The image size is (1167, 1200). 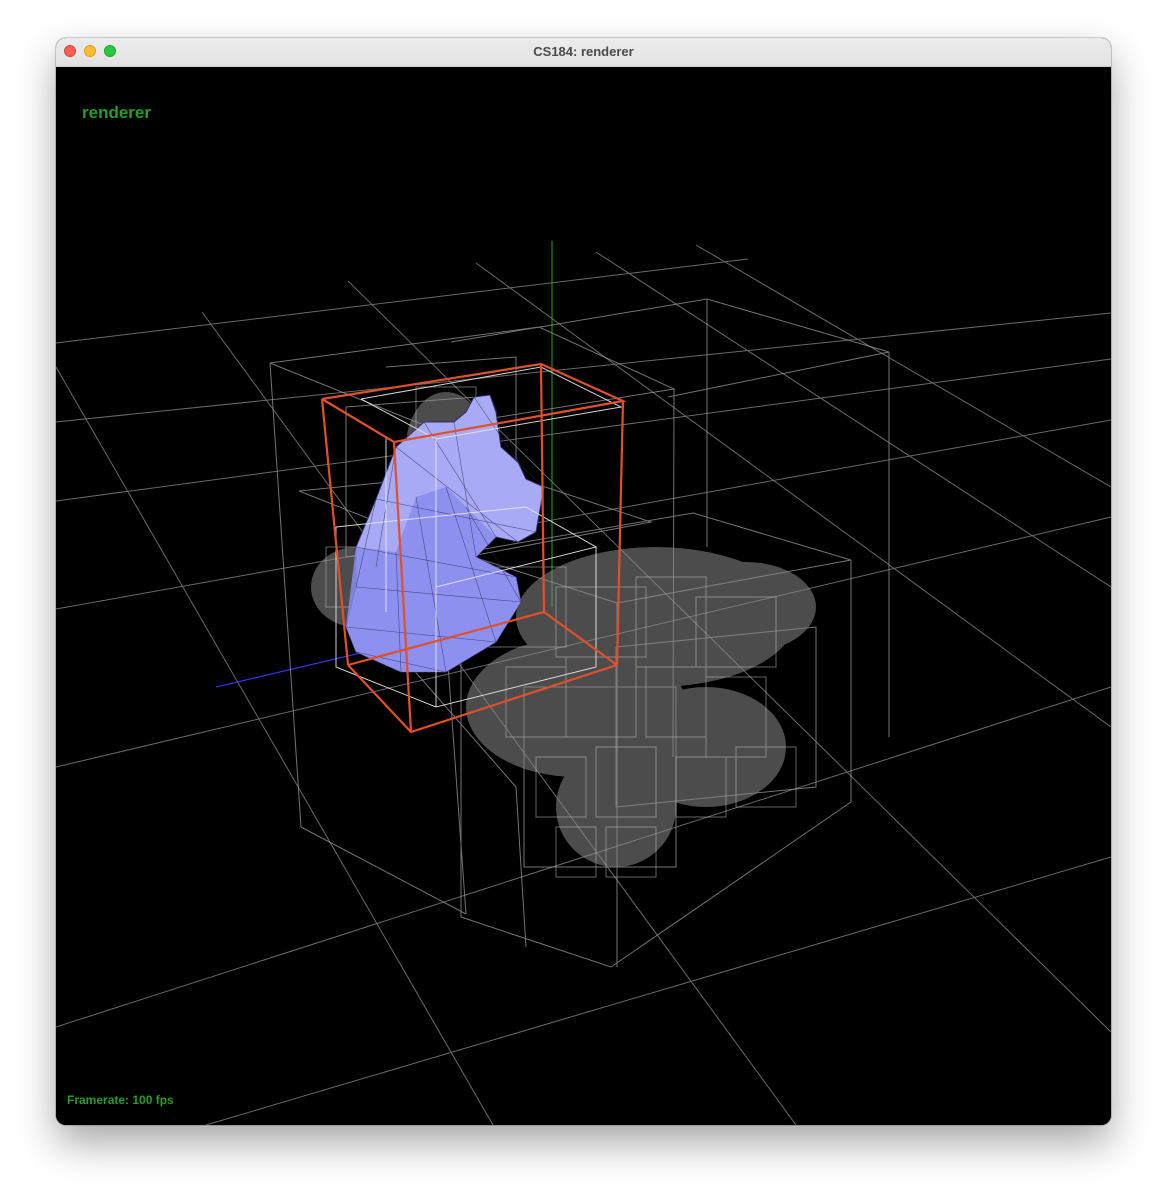 What do you see at coordinates (116, 112) in the screenshot?
I see `renderer-label: renderer` at bounding box center [116, 112].